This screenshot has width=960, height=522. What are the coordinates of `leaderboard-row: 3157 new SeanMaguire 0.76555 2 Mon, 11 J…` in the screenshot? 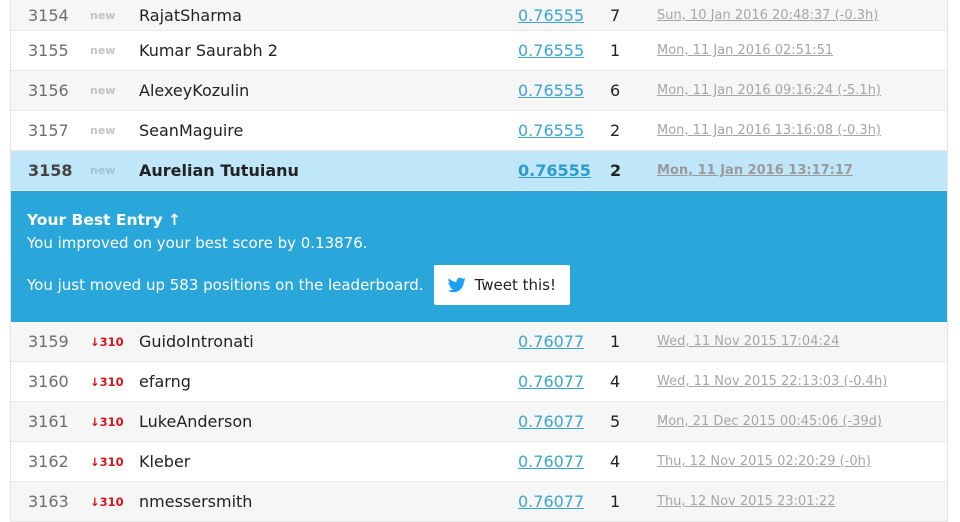 It's located at (479, 131).